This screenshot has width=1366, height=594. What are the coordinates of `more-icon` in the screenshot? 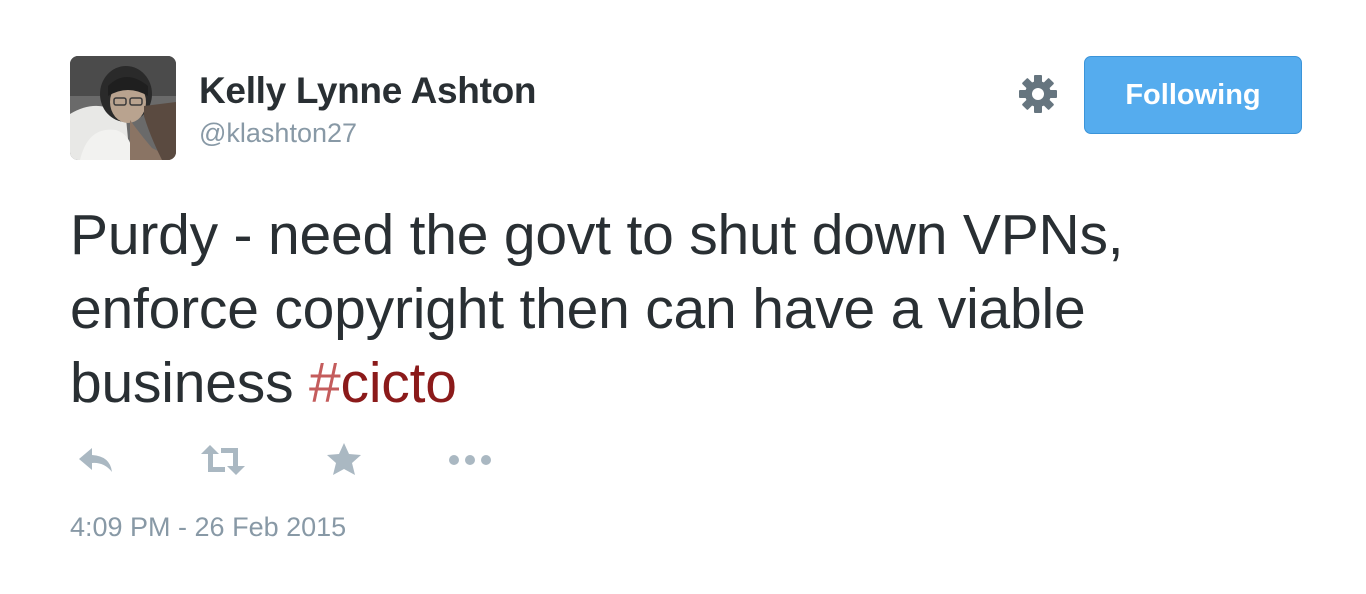 It's located at (468, 460).